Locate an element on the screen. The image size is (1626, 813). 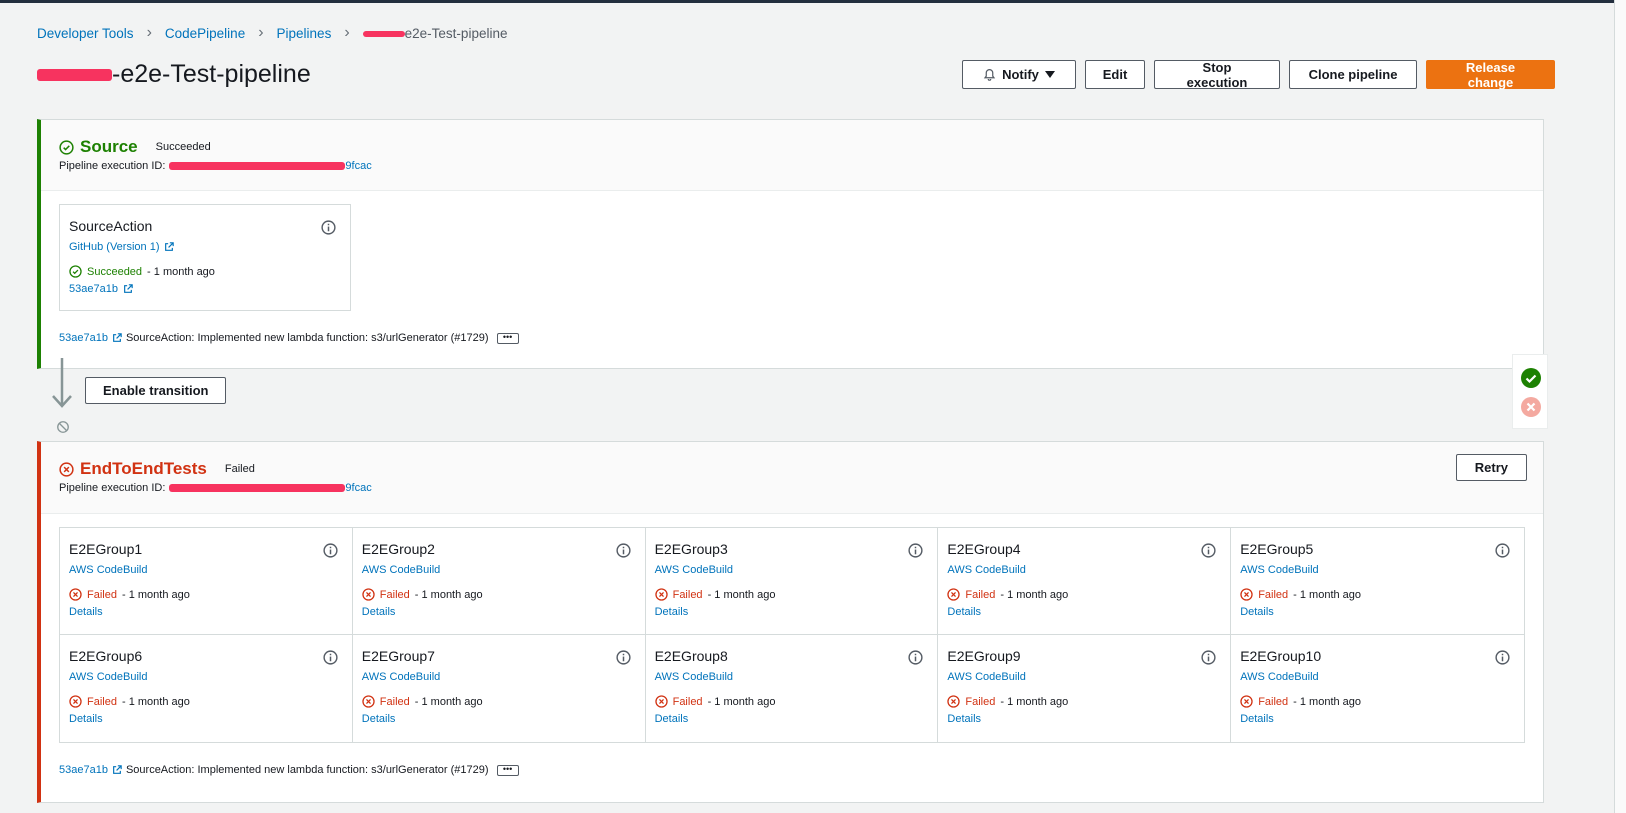
action-commit: 53ae7a1b is located at coordinates (204, 289).